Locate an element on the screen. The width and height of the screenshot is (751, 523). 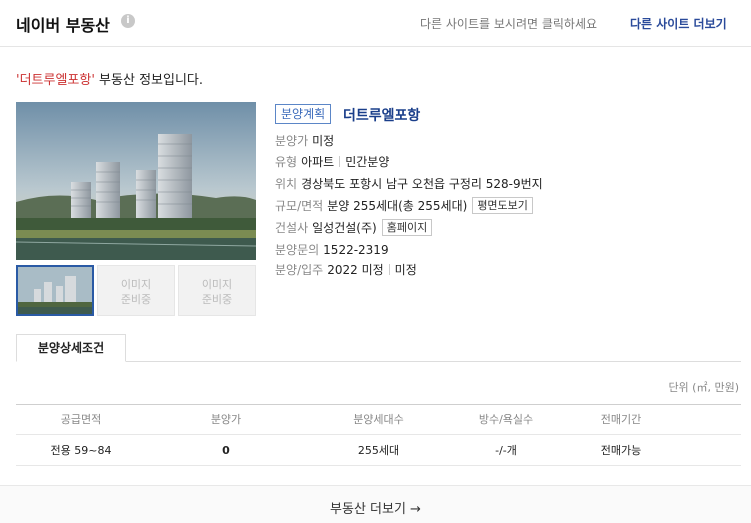
move-in-row: 분양/입주 2022 미정 미정 is located at coordinates (346, 270).